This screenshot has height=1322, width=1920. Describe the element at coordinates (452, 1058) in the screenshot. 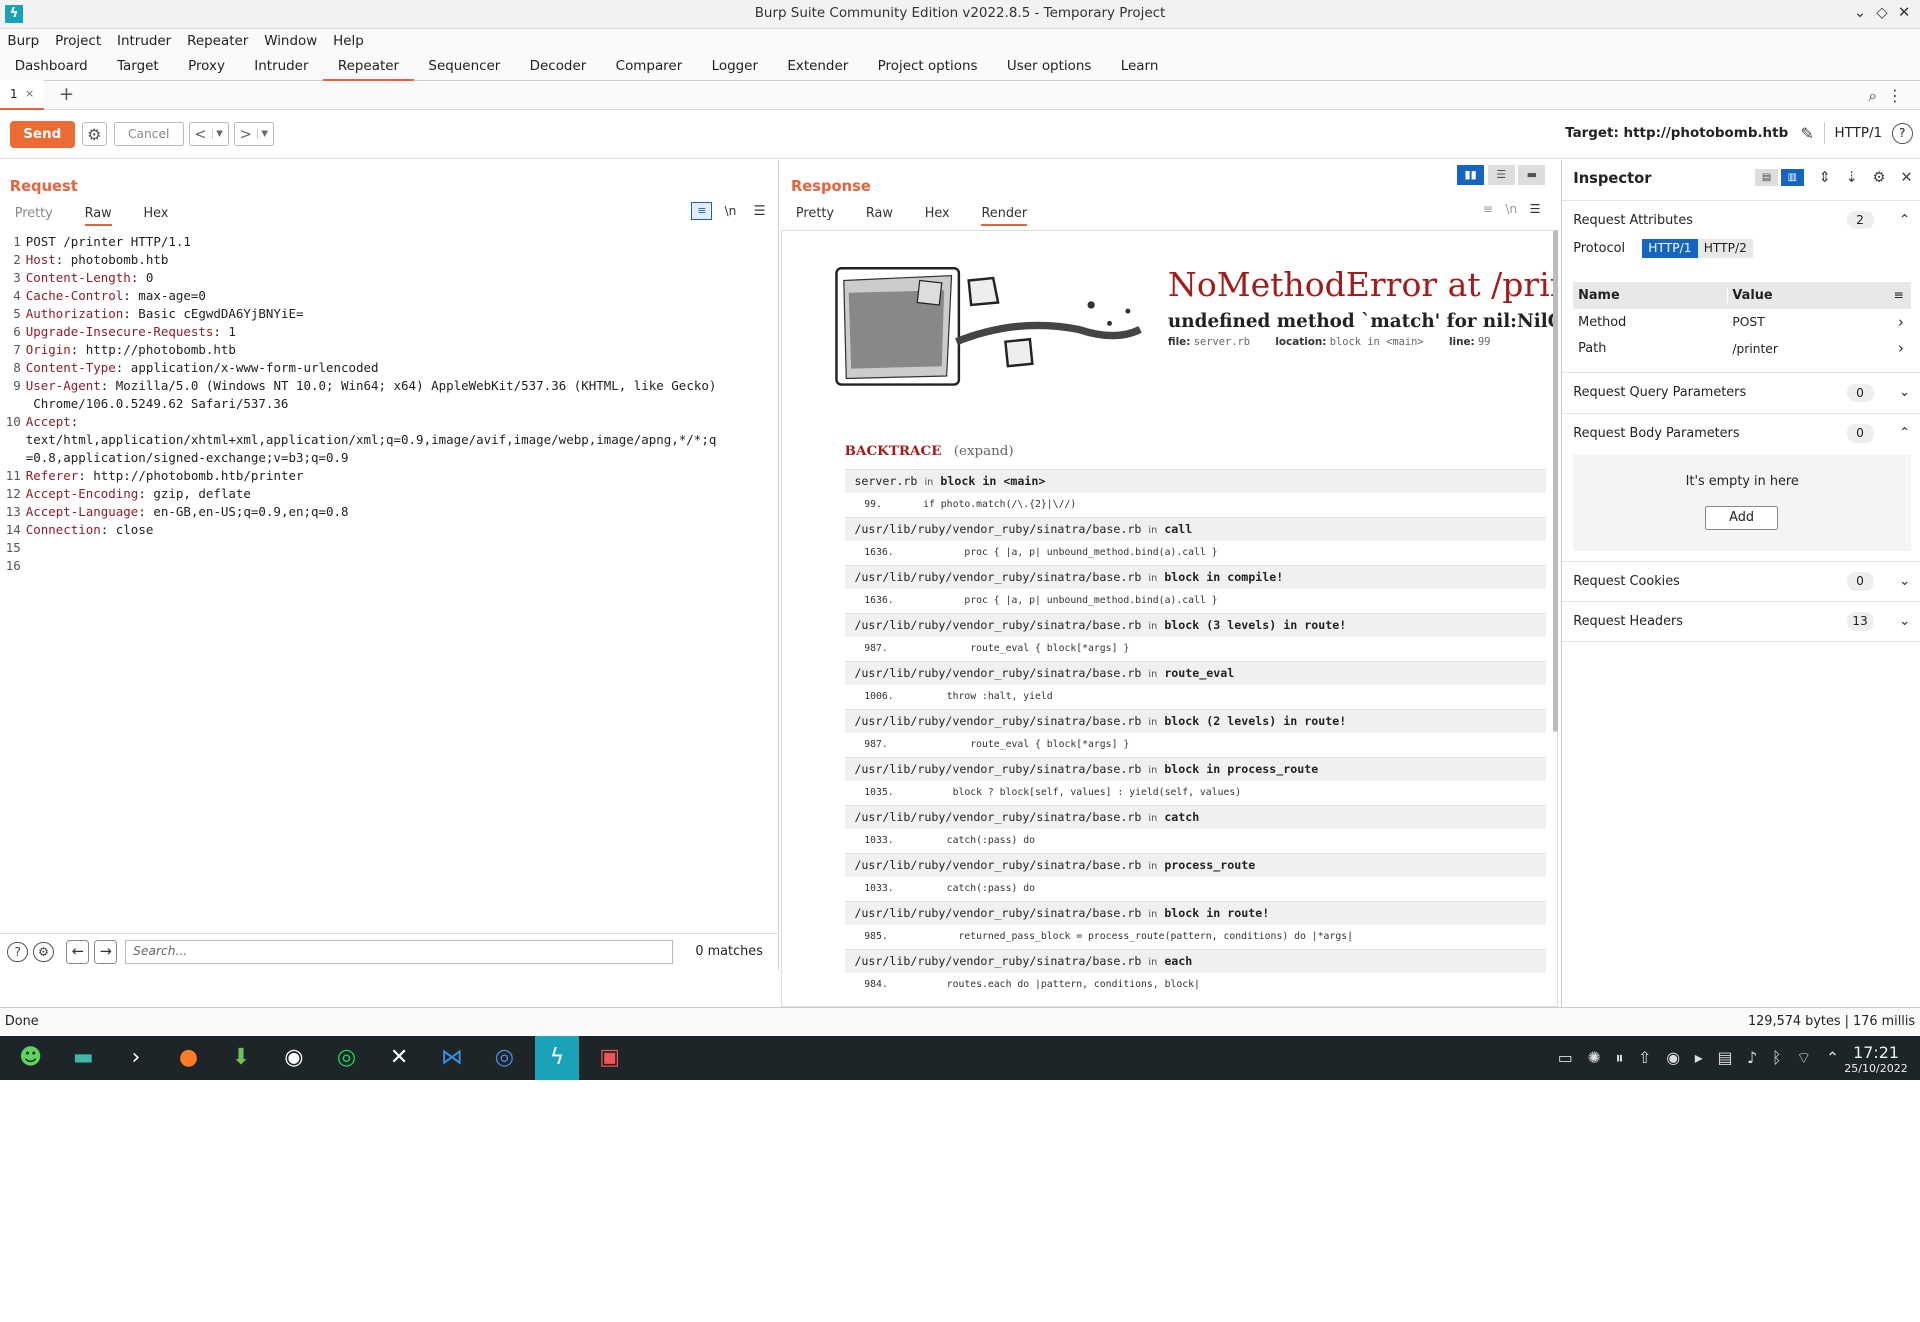

I see `vscode-icon: ⋈` at that location.